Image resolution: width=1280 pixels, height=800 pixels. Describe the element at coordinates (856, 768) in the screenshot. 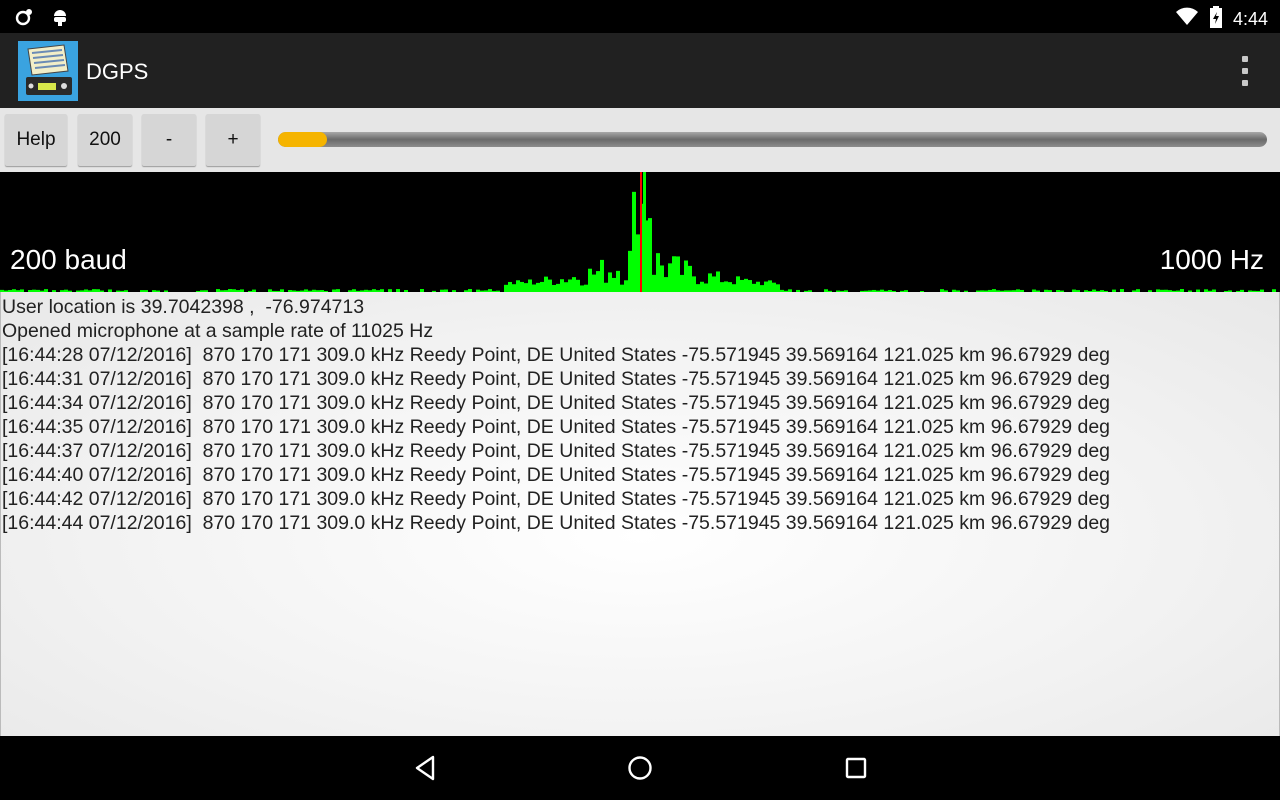

I see `recents-icon` at that location.